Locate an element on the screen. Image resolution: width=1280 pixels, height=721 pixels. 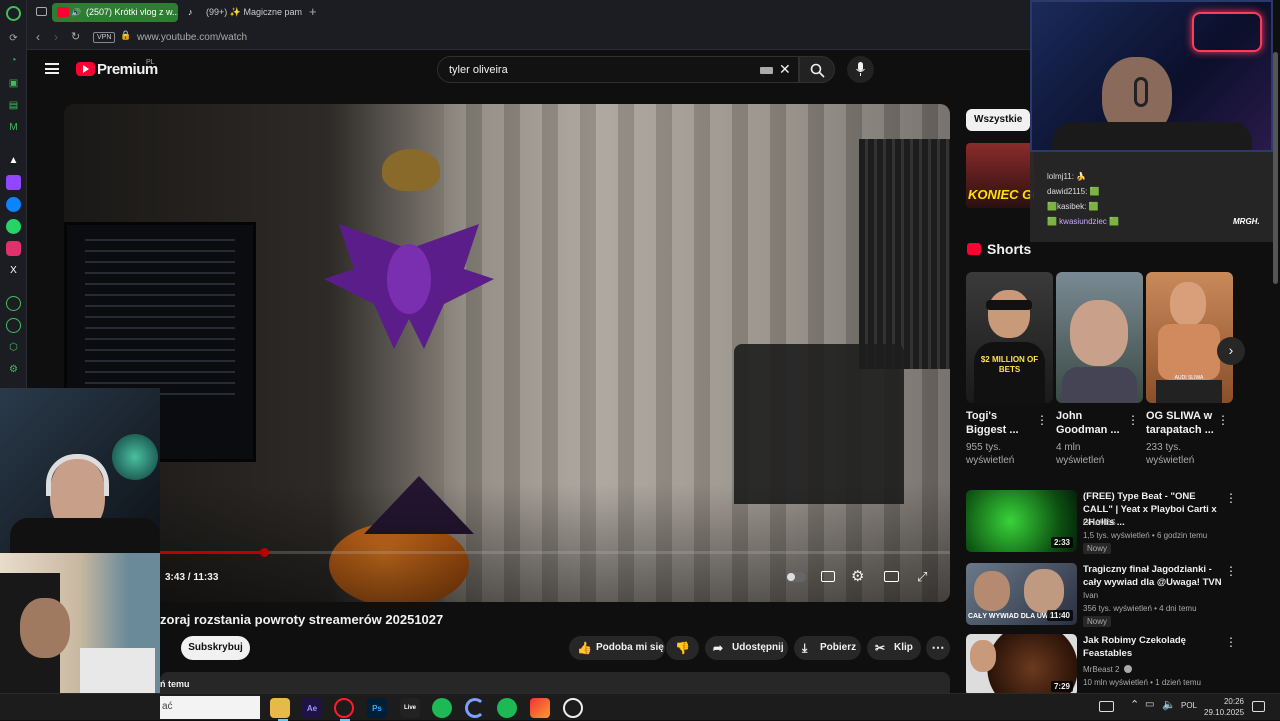
rec-thumbnail: 2:33 is located at coordinates (1021, 521).